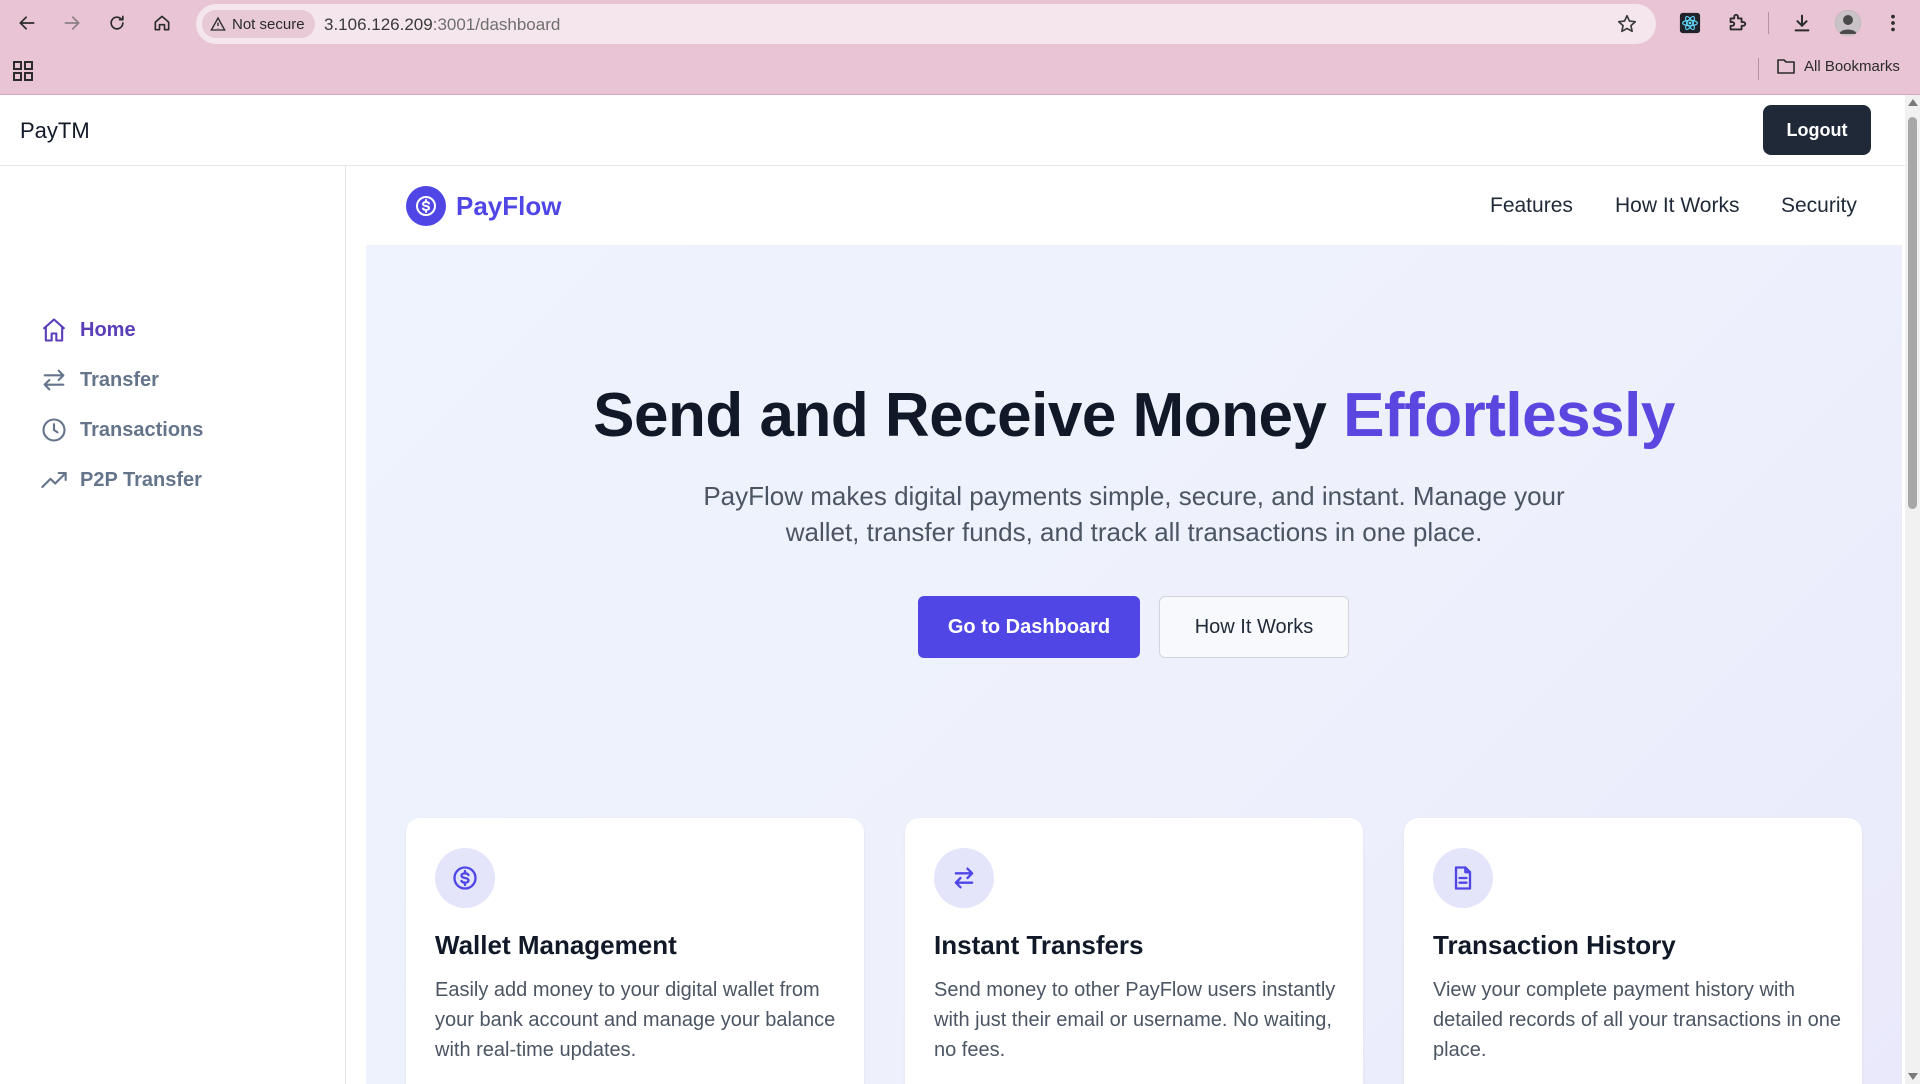 The image size is (1920, 1084). I want to click on security-chip: Not secure, so click(258, 24).